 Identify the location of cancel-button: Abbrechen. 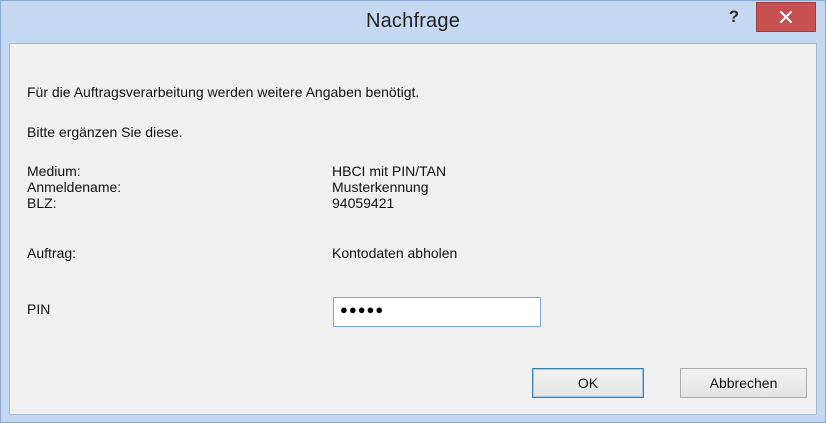
(743, 383).